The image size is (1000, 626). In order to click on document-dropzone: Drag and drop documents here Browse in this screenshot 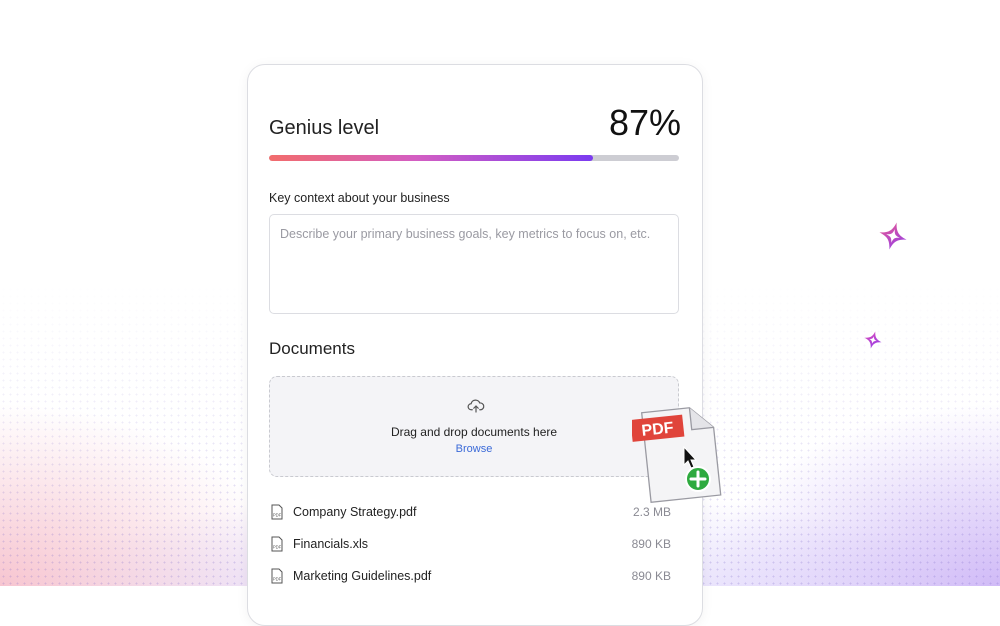, I will do `click(474, 426)`.